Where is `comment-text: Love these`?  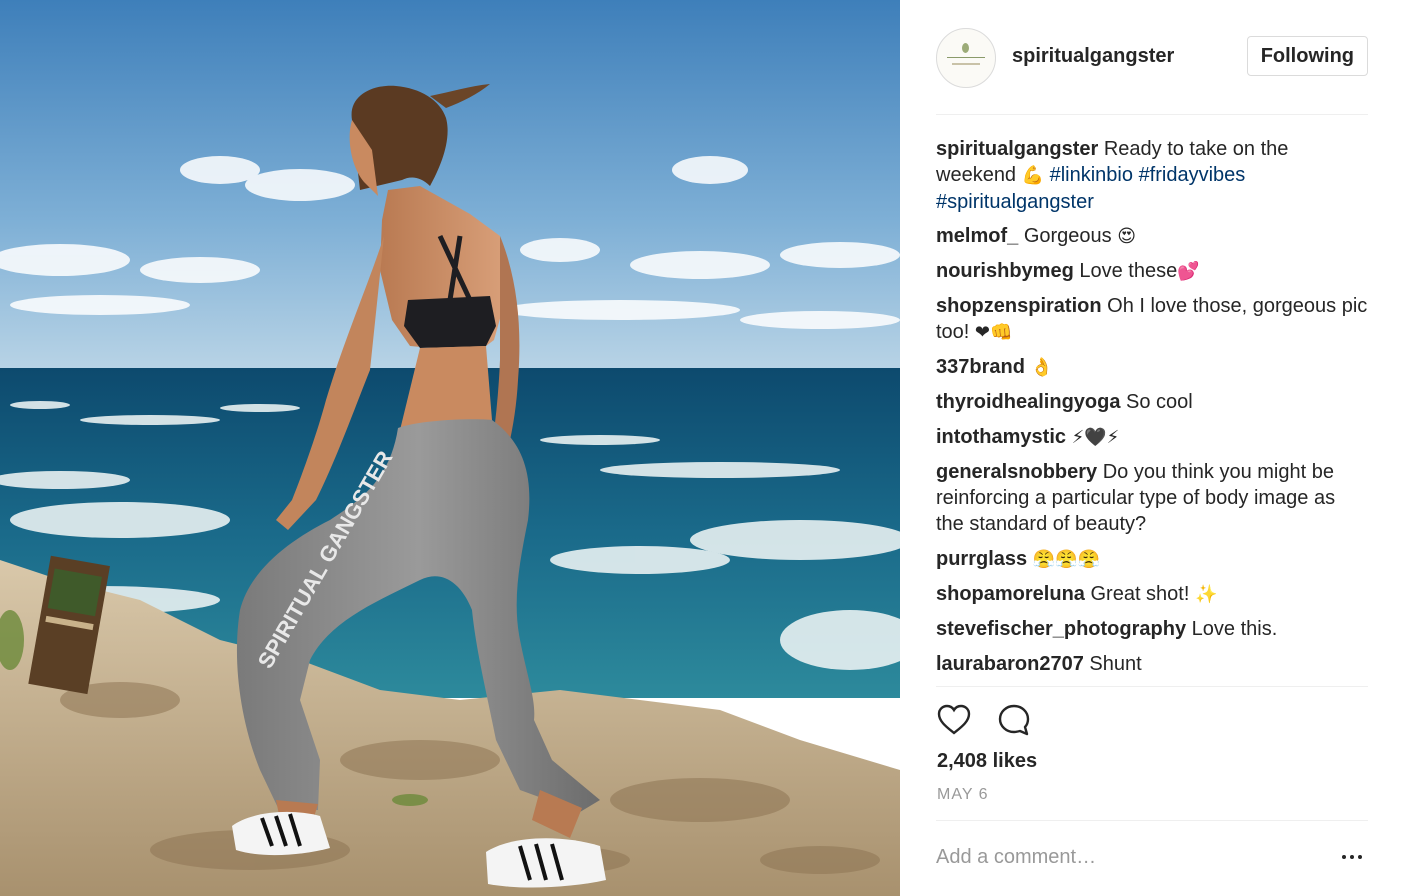 comment-text: Love these is located at coordinates (1128, 271).